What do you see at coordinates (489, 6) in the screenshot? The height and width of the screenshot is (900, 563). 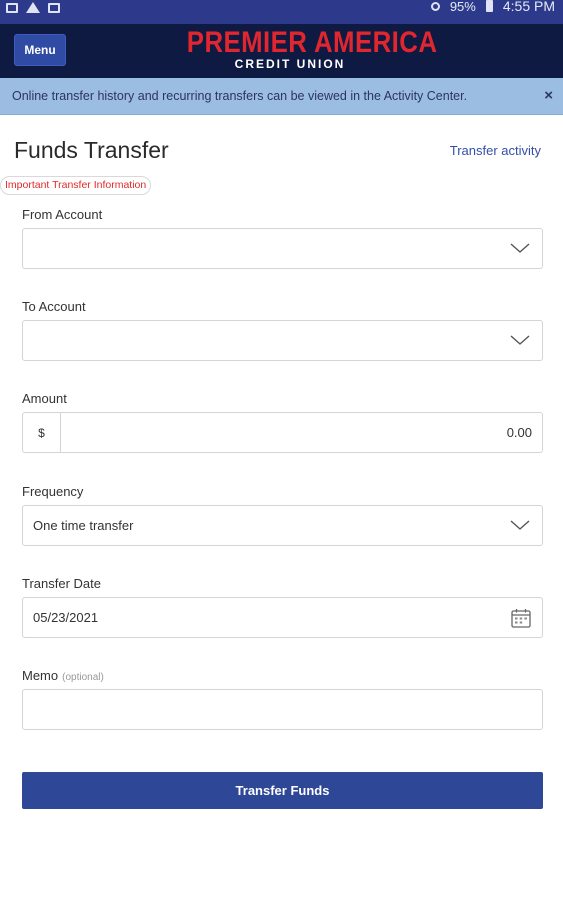 I see `battery-icon` at bounding box center [489, 6].